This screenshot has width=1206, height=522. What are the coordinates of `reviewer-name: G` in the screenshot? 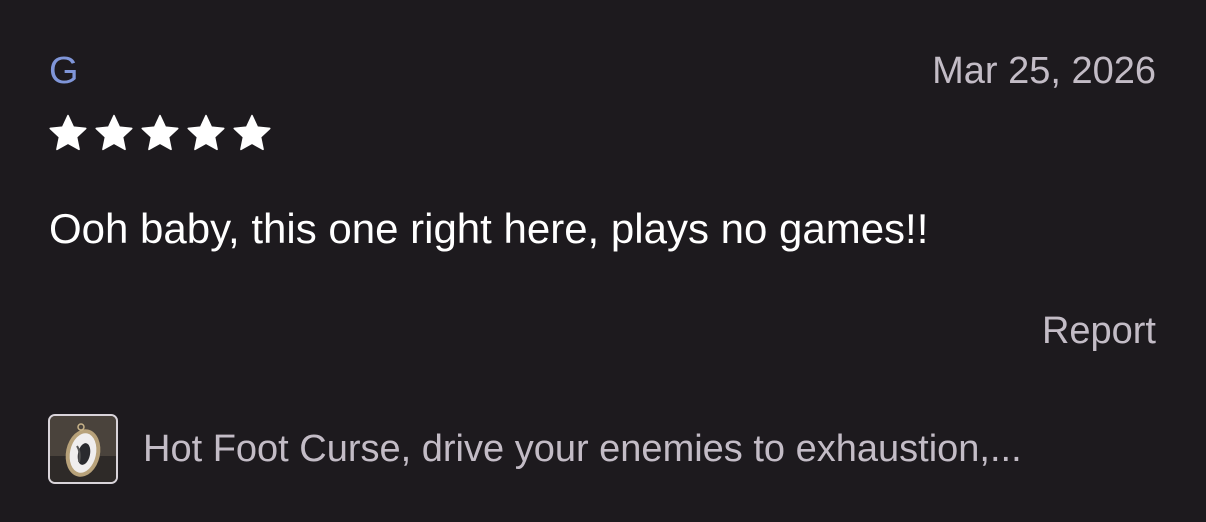 It's located at (64, 71).